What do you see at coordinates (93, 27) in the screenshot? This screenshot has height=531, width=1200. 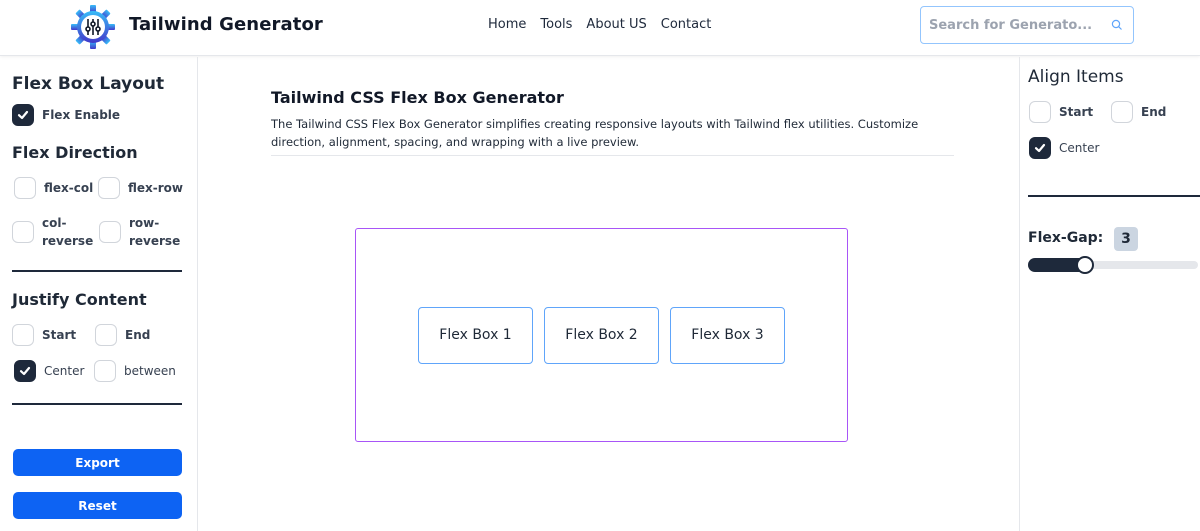 I see `gear-sliders-icon` at bounding box center [93, 27].